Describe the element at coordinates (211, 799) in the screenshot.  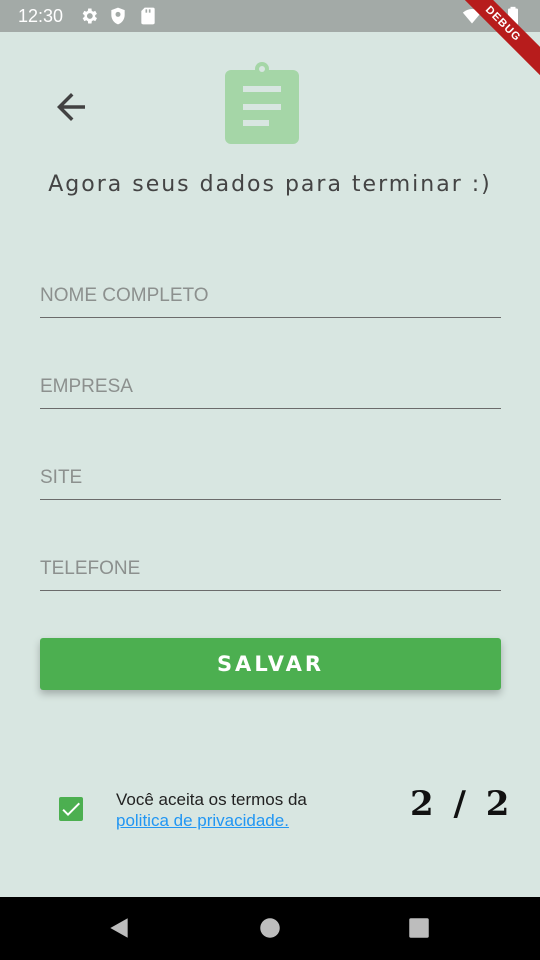
I see `terms-label: Você aceita os termos da` at that location.